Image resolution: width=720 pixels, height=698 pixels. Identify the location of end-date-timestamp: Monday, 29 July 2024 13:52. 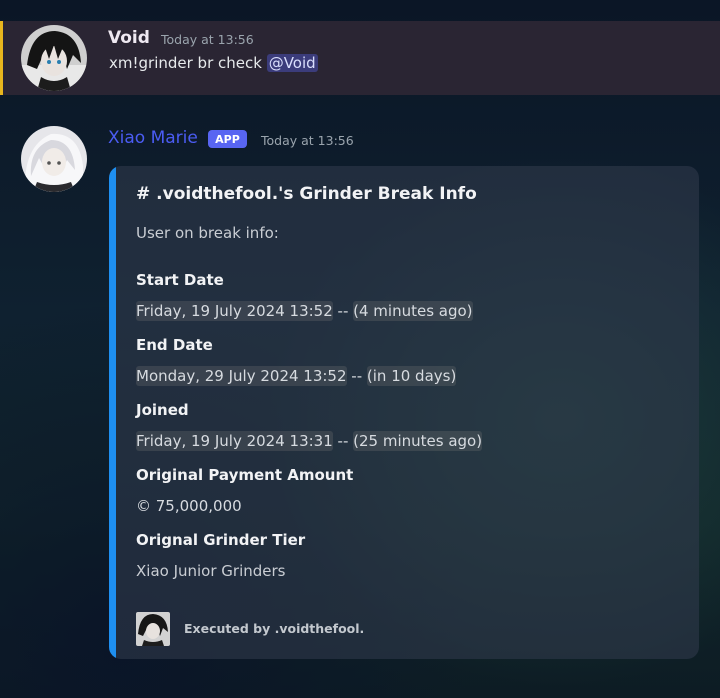
(241, 376).